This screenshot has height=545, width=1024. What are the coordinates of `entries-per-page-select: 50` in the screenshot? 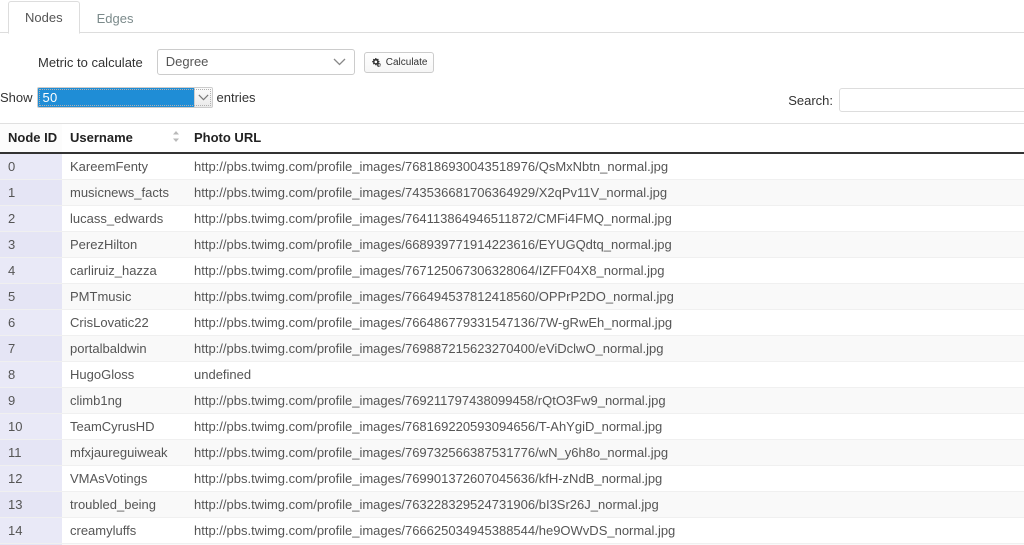 It's located at (124, 97).